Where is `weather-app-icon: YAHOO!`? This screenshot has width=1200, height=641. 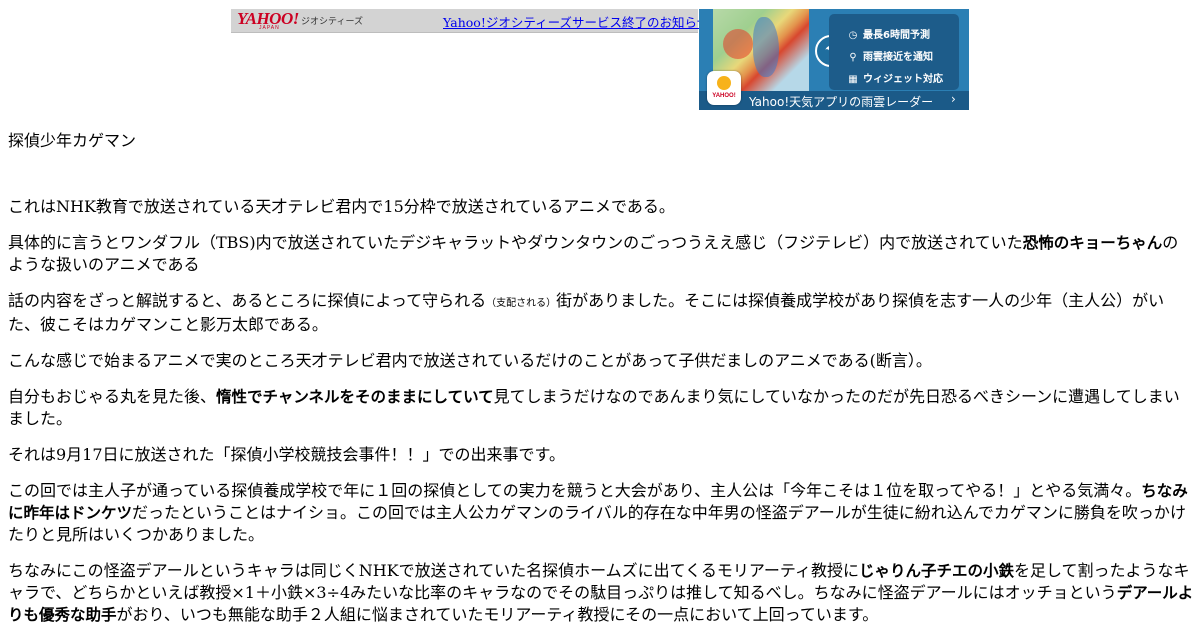
weather-app-icon: YAHOO! is located at coordinates (724, 88).